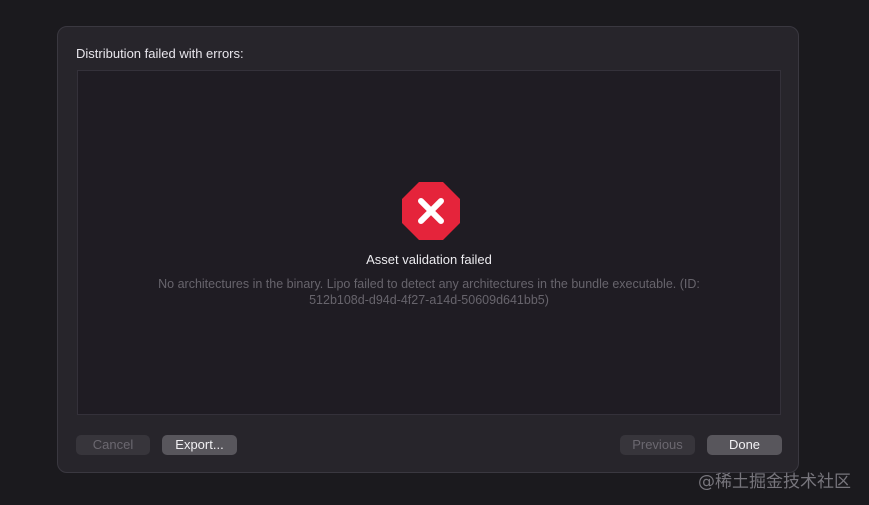 The image size is (869, 505). I want to click on done-button: Done, so click(744, 445).